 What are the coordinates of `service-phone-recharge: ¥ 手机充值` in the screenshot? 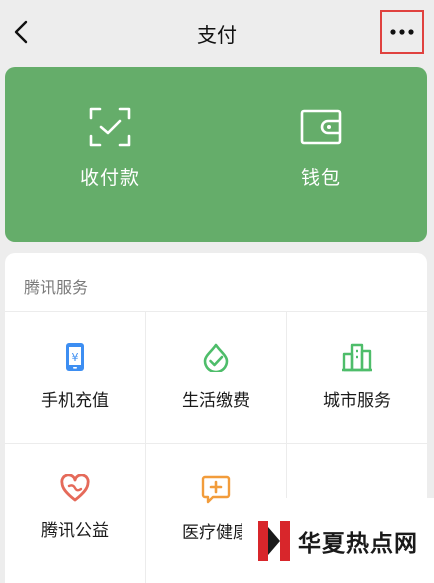 It's located at (75, 378).